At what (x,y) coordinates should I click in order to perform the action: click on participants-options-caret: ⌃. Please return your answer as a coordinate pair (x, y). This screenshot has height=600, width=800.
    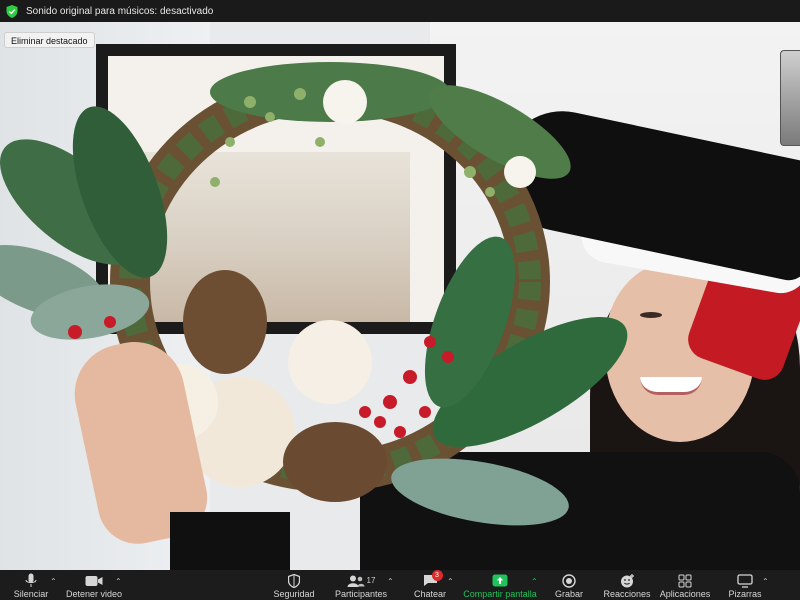
    Looking at the image, I should click on (390, 581).